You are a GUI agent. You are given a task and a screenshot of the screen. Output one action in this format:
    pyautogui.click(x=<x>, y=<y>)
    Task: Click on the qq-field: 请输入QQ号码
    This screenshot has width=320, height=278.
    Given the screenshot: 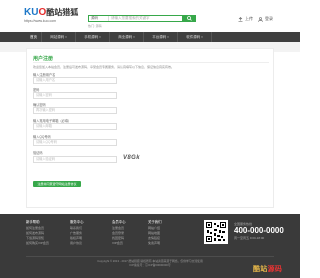 What is the action you would take?
    pyautogui.click(x=75, y=142)
    